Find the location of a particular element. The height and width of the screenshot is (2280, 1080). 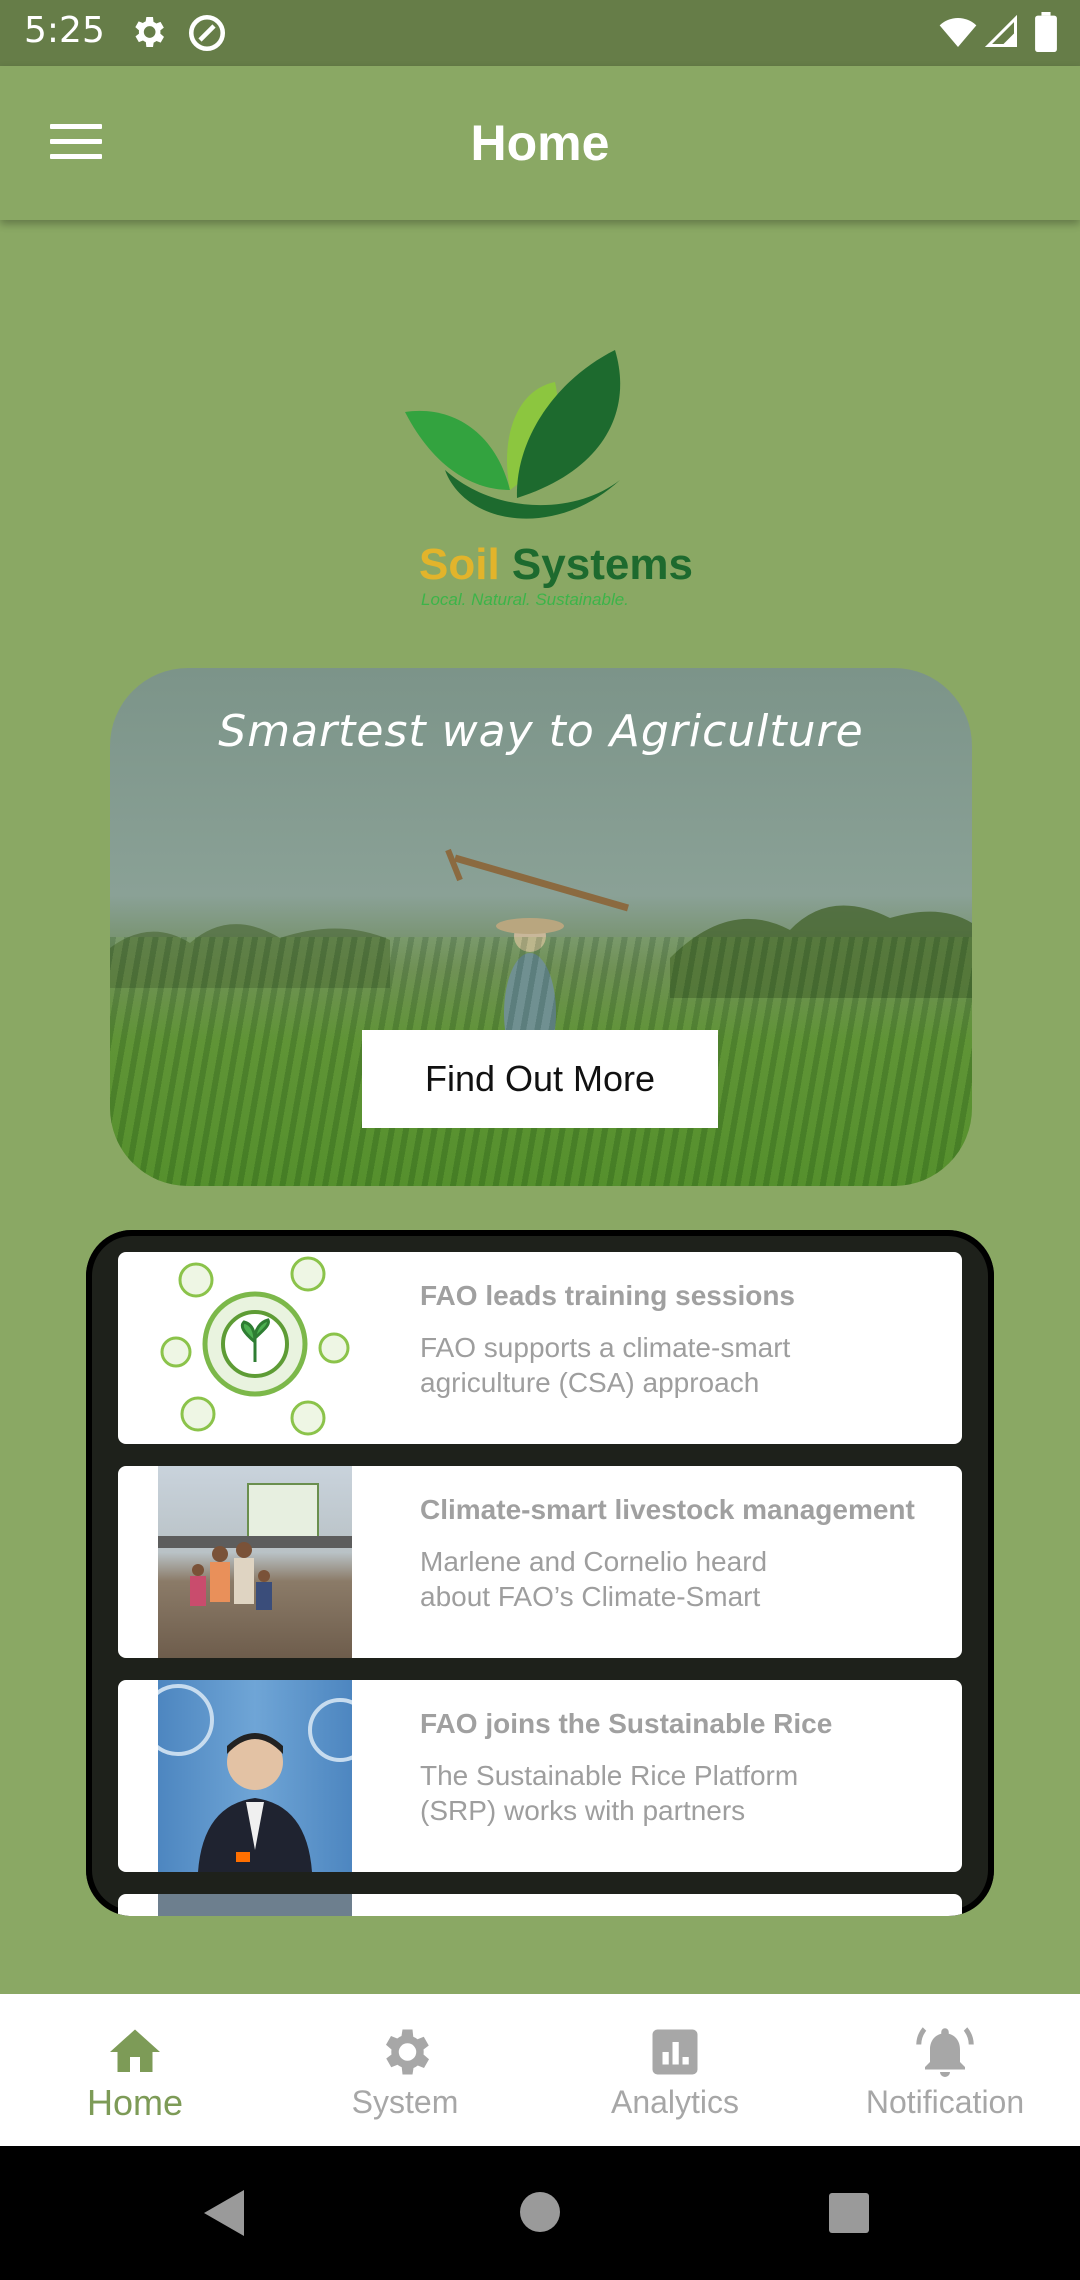

news-title-3: FAO joins the Sustainable Rice is located at coordinates (626, 1723).